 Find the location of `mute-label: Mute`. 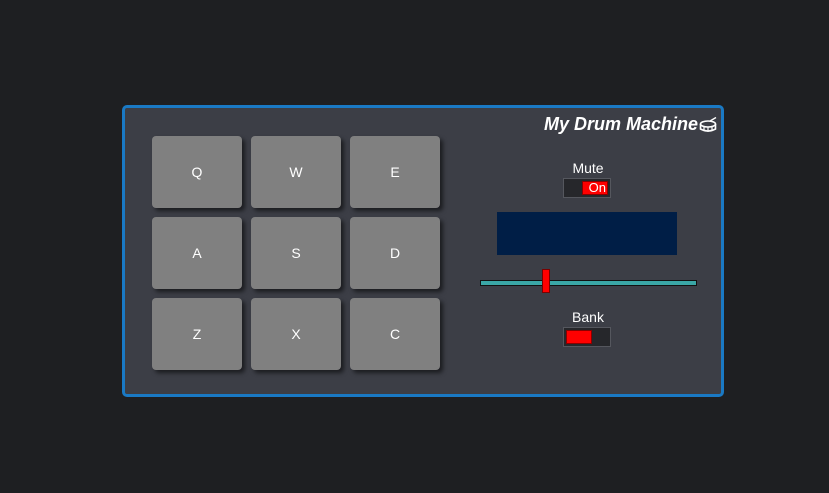

mute-label: Mute is located at coordinates (588, 168).